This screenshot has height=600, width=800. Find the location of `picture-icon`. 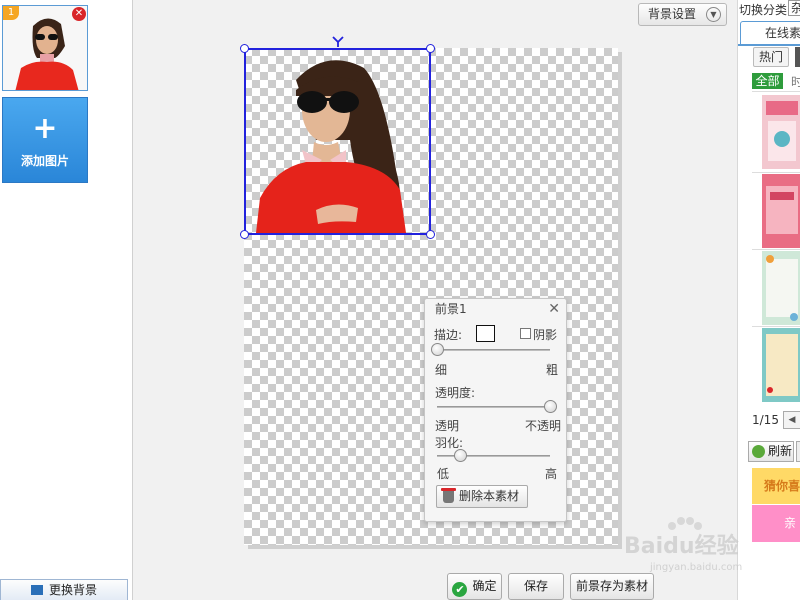

picture-icon is located at coordinates (36, 590).